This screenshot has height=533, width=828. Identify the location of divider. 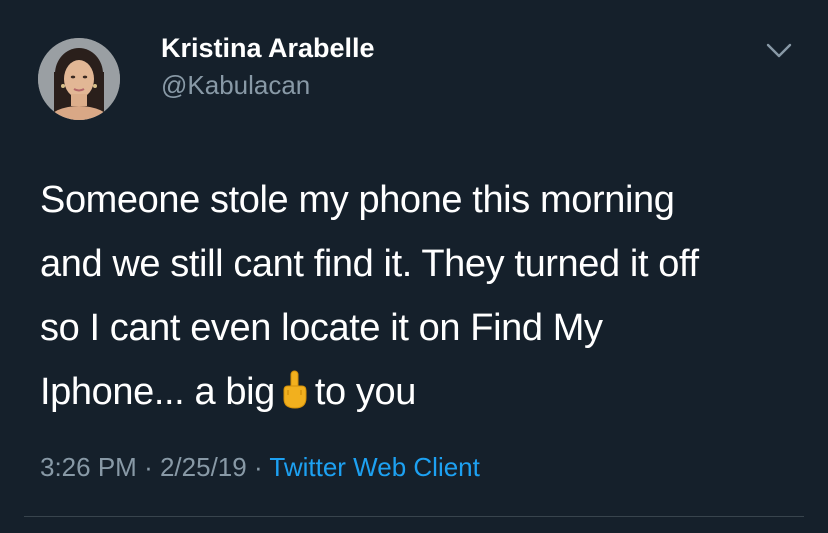
(414, 516).